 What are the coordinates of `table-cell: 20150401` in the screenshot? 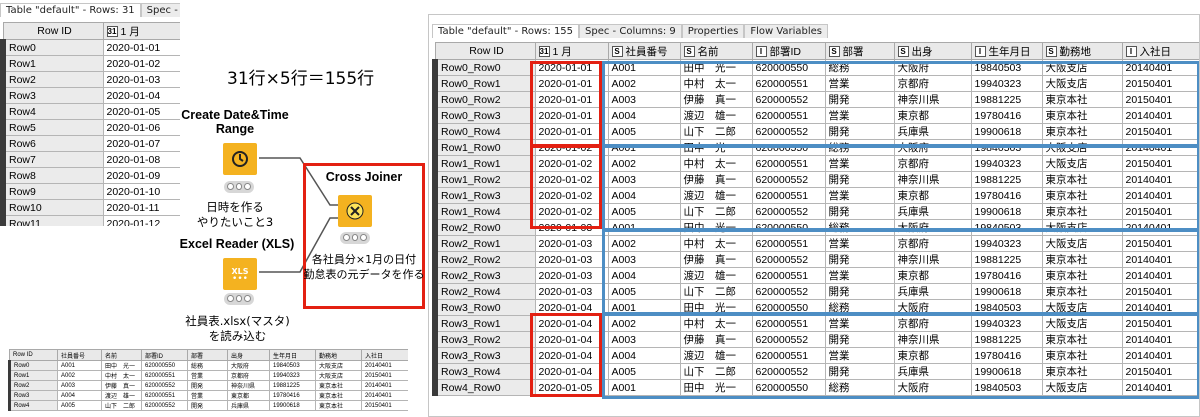 It's located at (384, 375).